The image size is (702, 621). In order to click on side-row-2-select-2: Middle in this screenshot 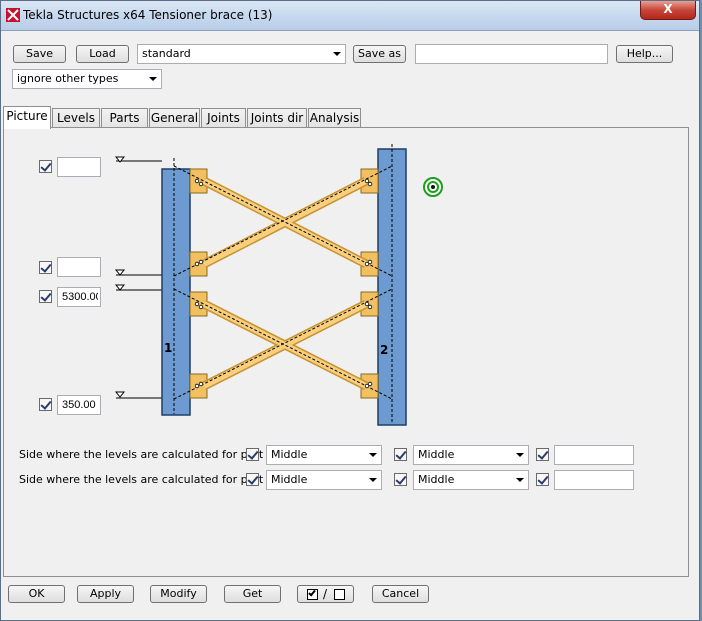, I will do `click(471, 480)`.